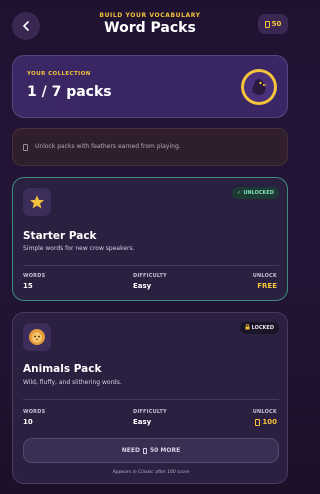  What do you see at coordinates (62, 369) in the screenshot?
I see `pack-name: Animals Pack` at bounding box center [62, 369].